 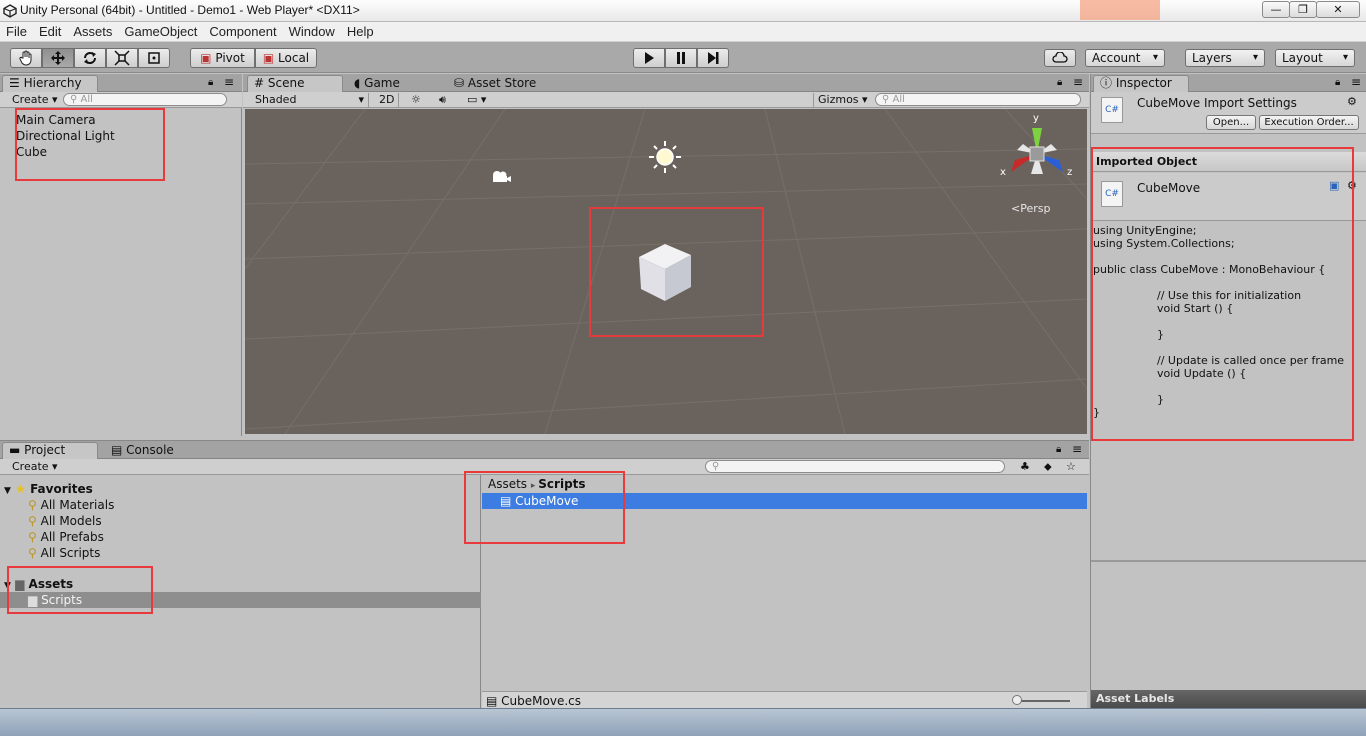 I want to click on tab-project: ▬ Project, so click(x=50, y=450).